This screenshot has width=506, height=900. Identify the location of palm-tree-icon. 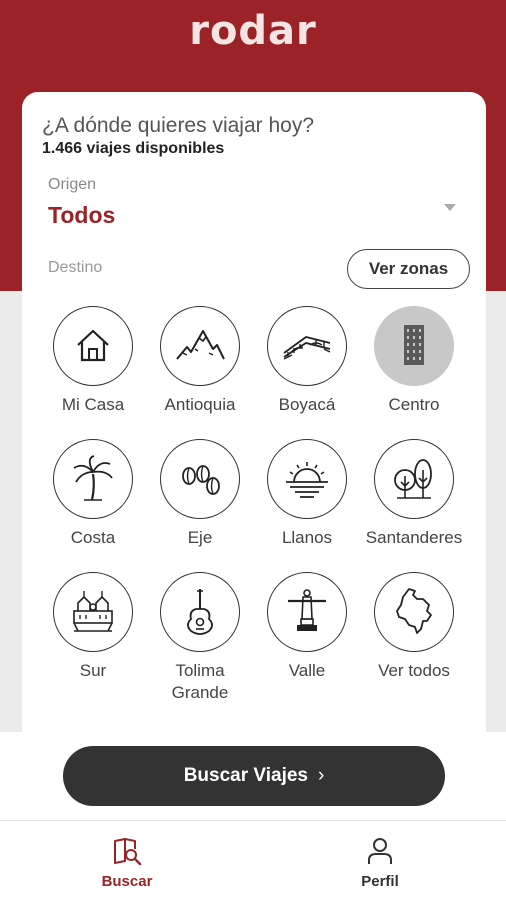
(93, 478).